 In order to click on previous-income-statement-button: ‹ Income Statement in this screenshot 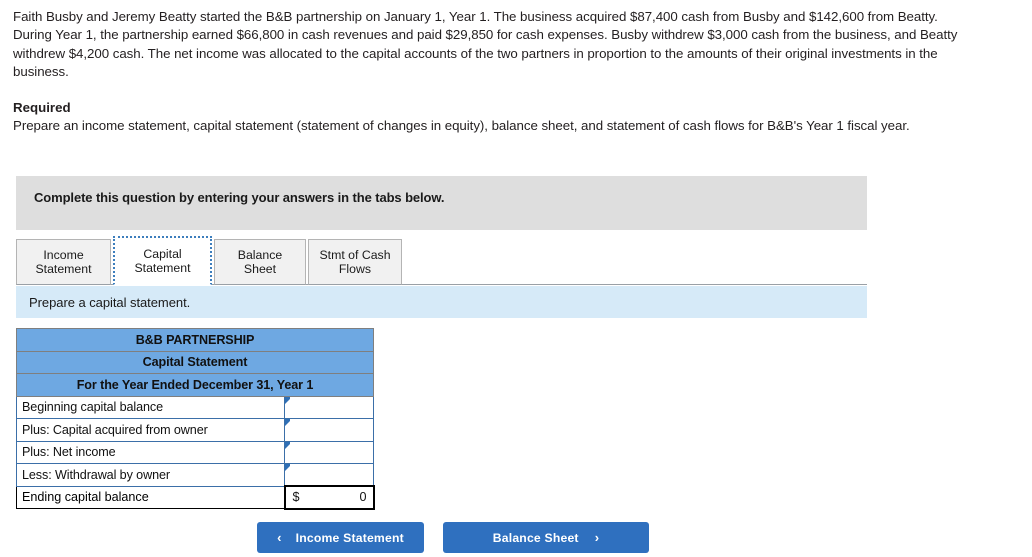, I will do `click(340, 537)`.